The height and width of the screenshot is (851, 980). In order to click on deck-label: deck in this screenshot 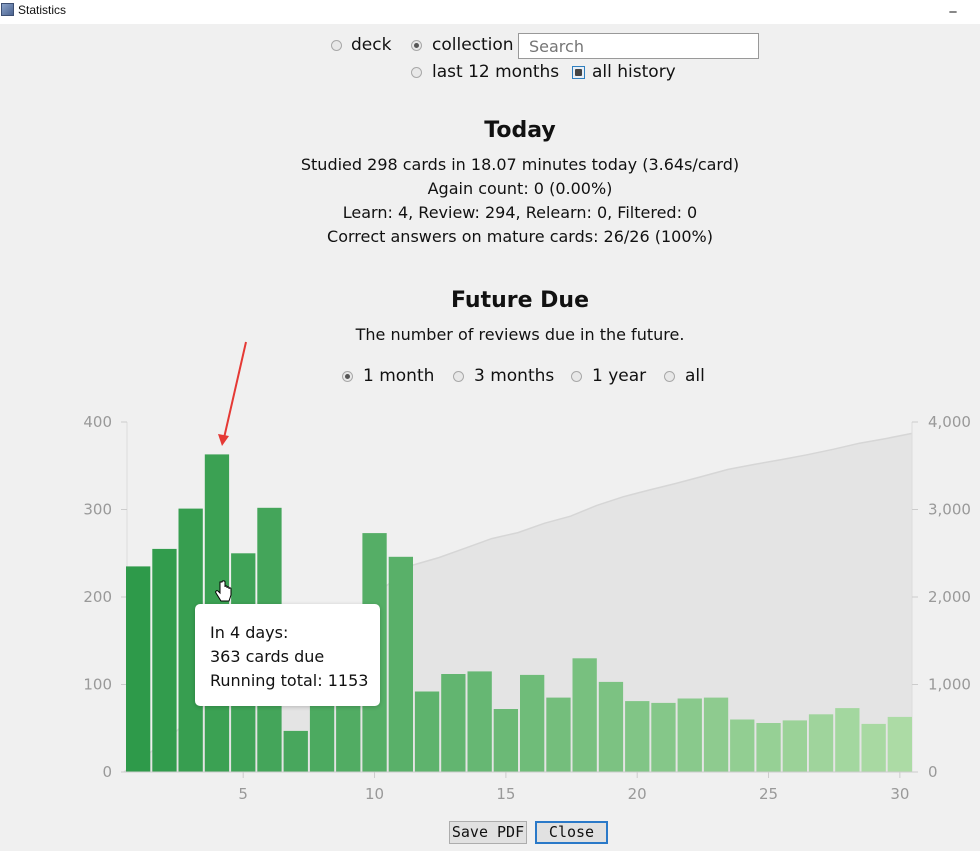, I will do `click(371, 45)`.